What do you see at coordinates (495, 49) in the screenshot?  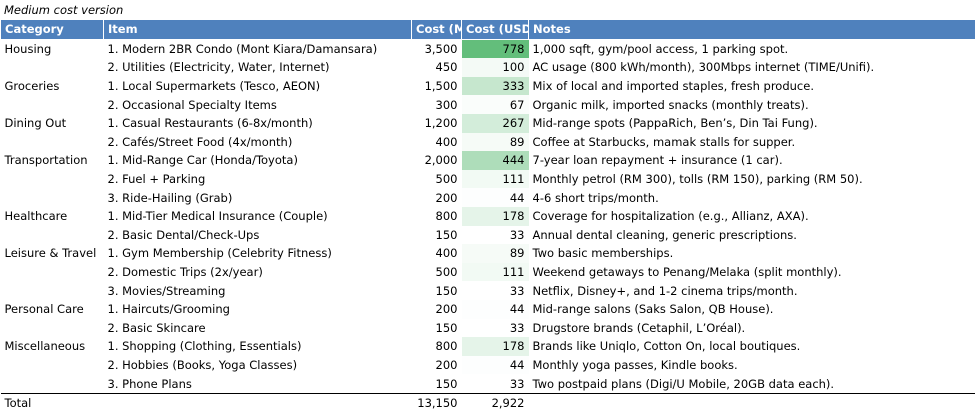 I see `cell-cost-usd: 778` at bounding box center [495, 49].